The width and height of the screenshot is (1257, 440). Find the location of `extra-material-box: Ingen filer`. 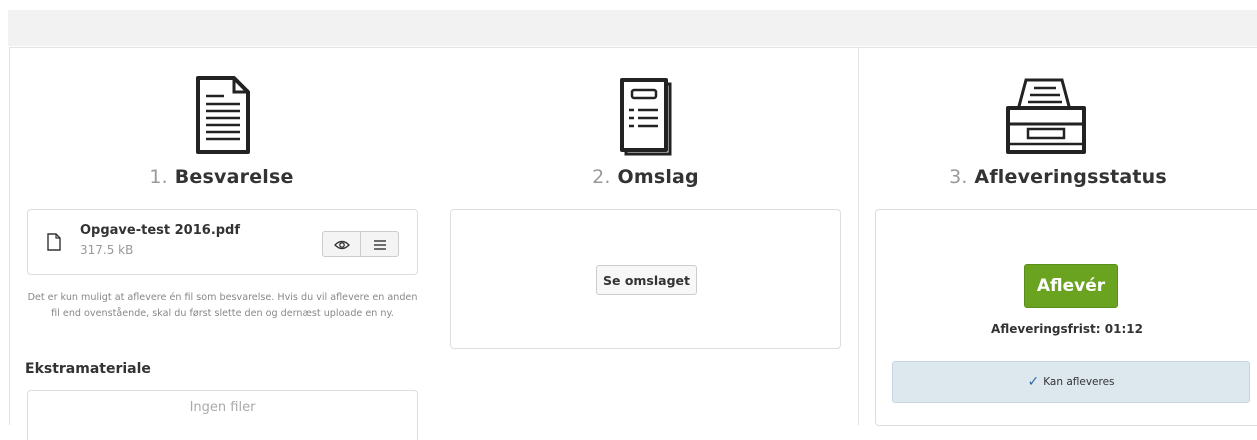

extra-material-box: Ingen filer is located at coordinates (222, 415).